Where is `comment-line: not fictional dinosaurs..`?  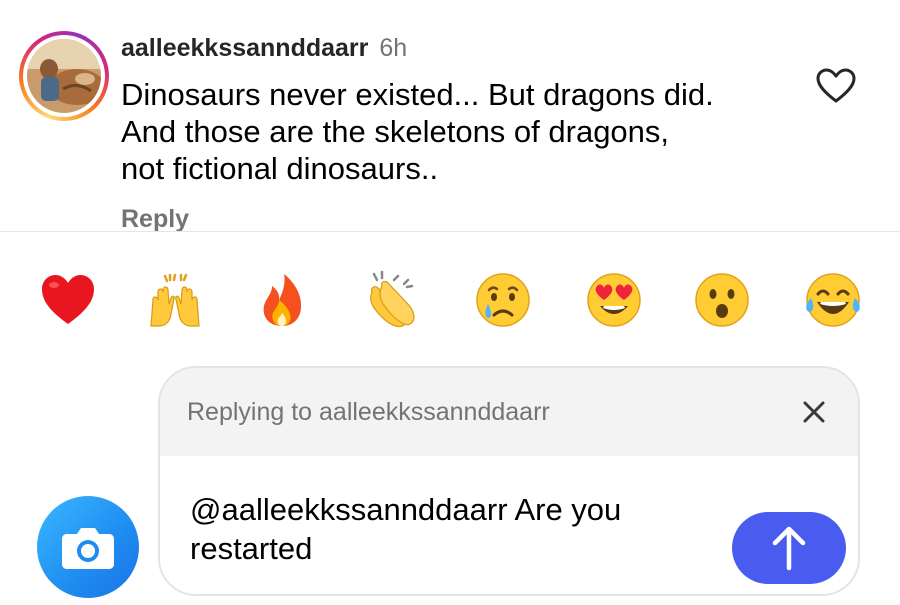 comment-line: not fictional dinosaurs.. is located at coordinates (280, 168).